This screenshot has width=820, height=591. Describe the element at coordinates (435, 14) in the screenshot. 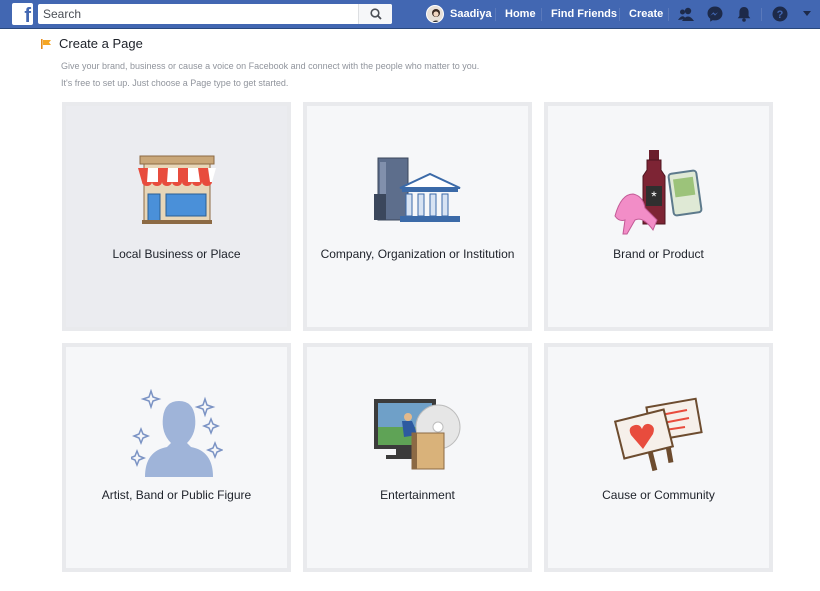

I see `avatar` at that location.